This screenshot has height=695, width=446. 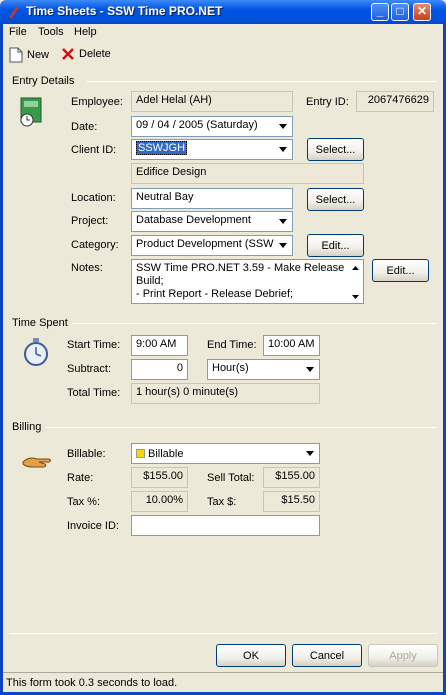 What do you see at coordinates (422, 12) in the screenshot?
I see `close-button: ✕` at bounding box center [422, 12].